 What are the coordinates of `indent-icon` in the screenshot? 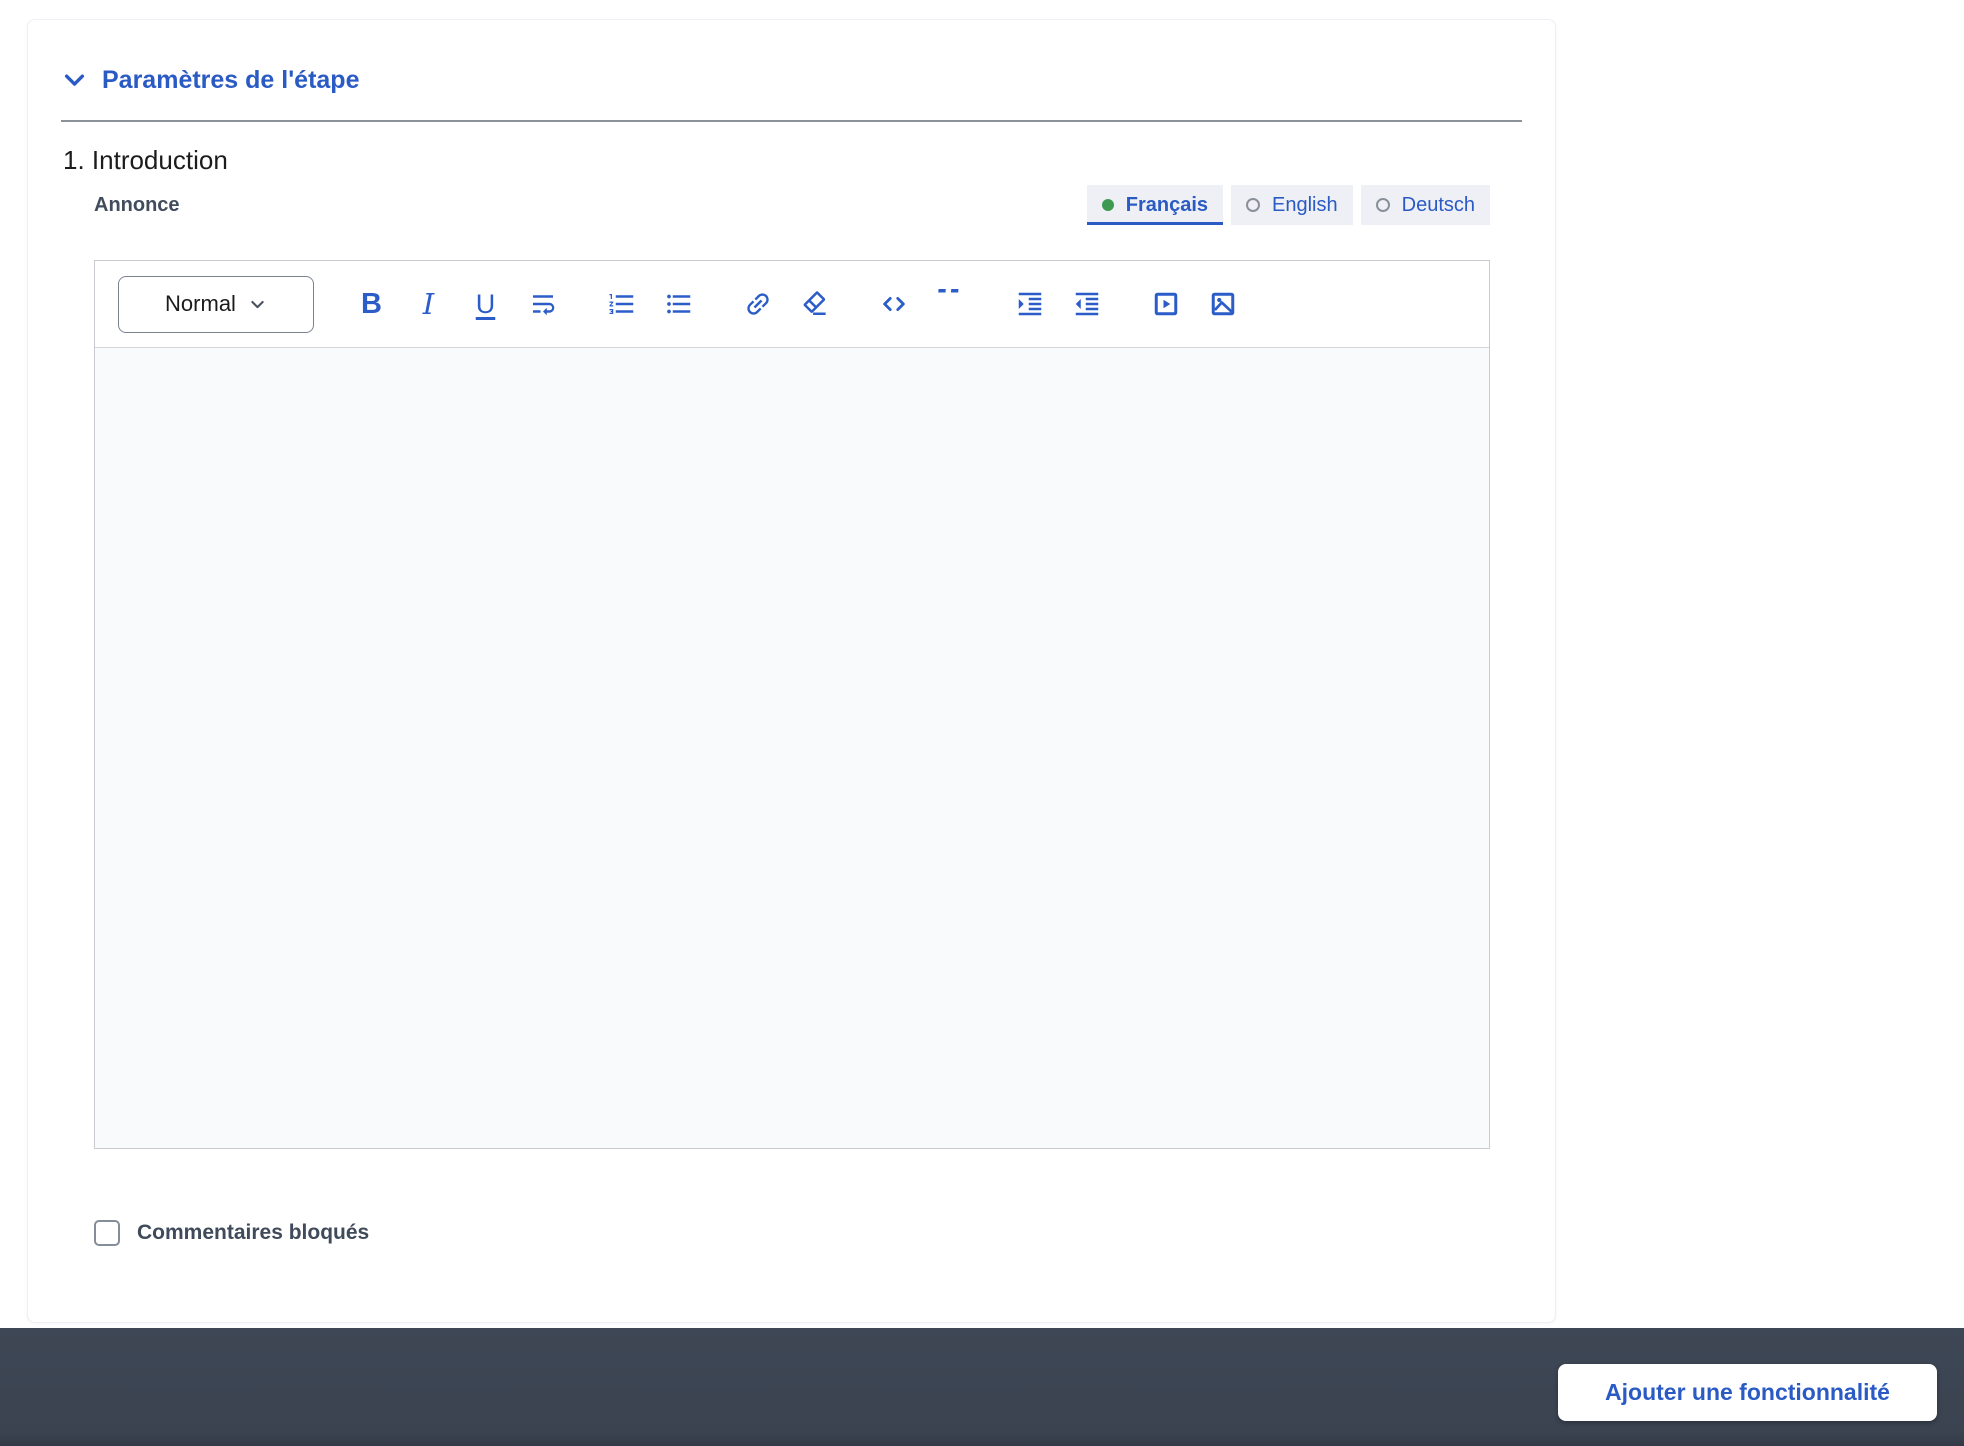 It's located at (1030, 304).